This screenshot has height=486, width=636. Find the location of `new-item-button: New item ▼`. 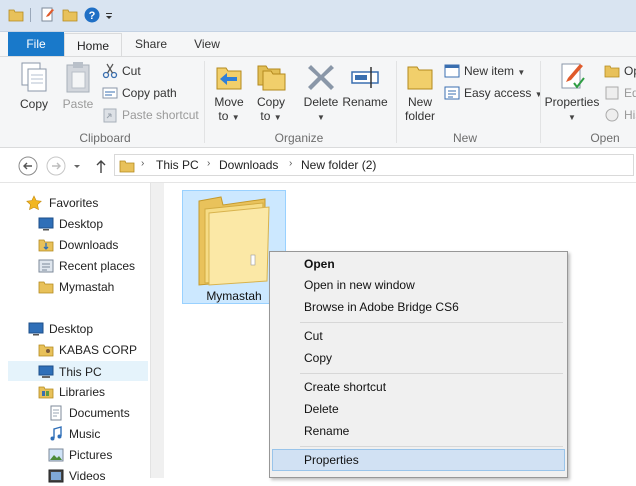

new-item-button: New item ▼ is located at coordinates (489, 71).